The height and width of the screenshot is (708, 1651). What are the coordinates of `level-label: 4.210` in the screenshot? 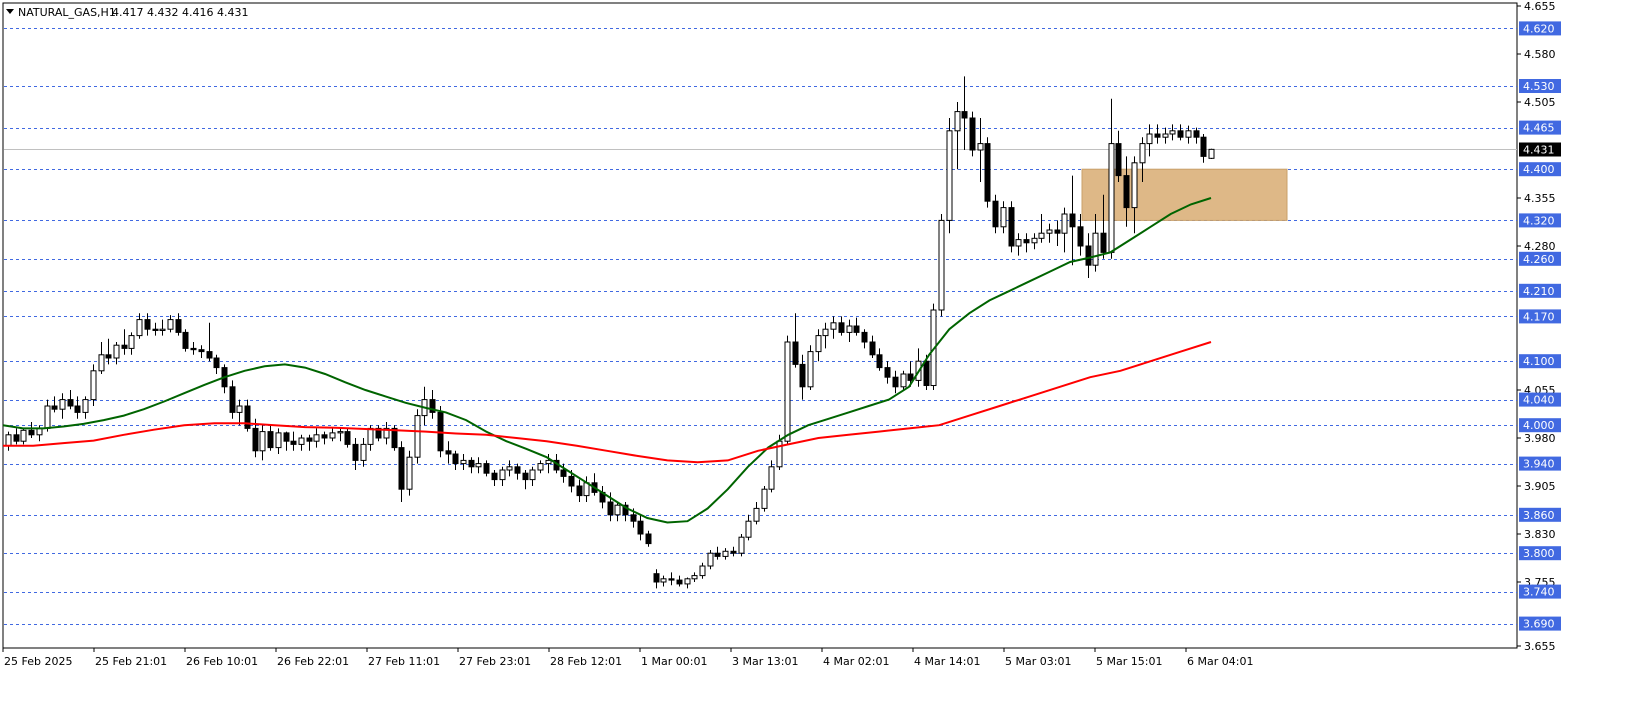 It's located at (1540, 290).